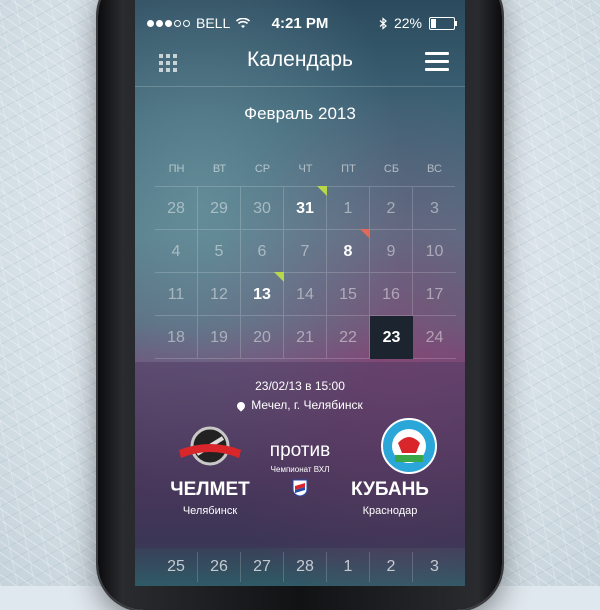 Image resolution: width=600 pixels, height=610 pixels. I want to click on battery-icon, so click(443, 23).